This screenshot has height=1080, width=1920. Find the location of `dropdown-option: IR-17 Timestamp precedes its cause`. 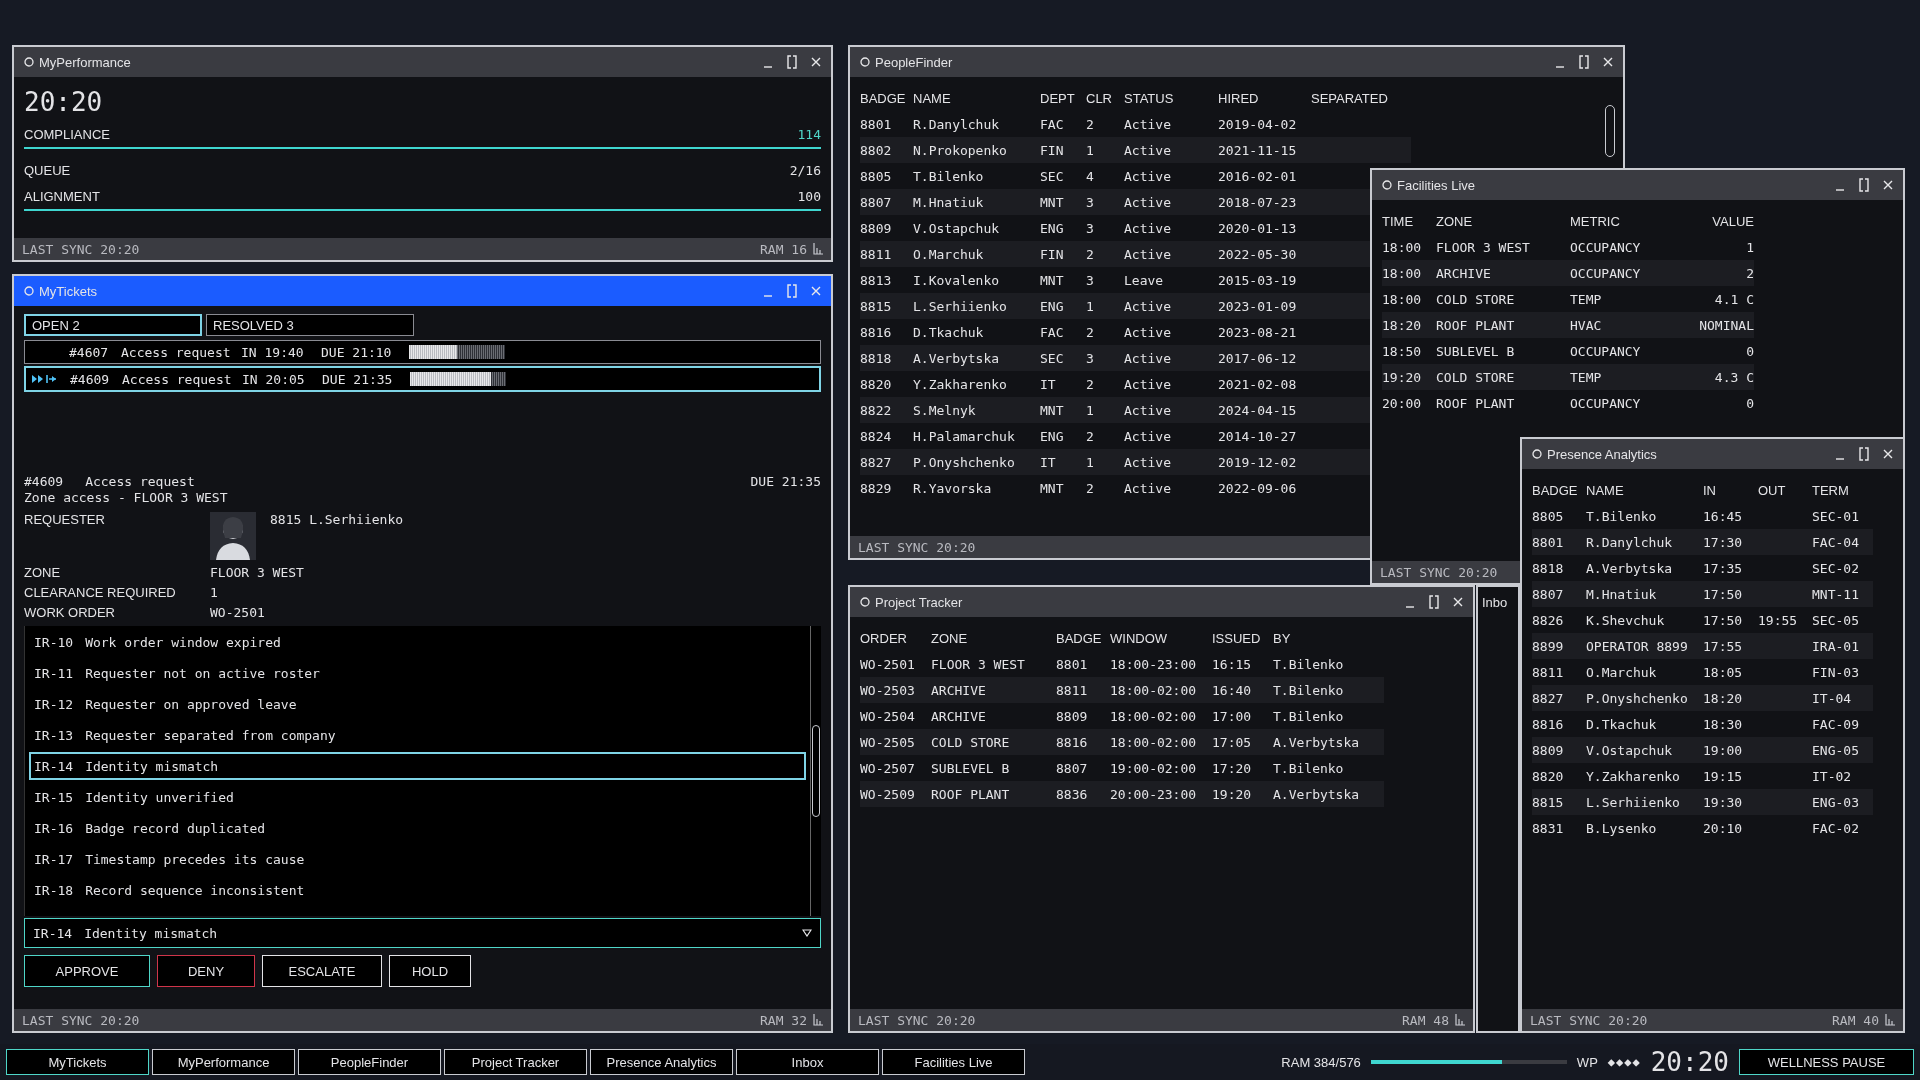

dropdown-option: IR-17 Timestamp precedes its cause is located at coordinates (417, 859).